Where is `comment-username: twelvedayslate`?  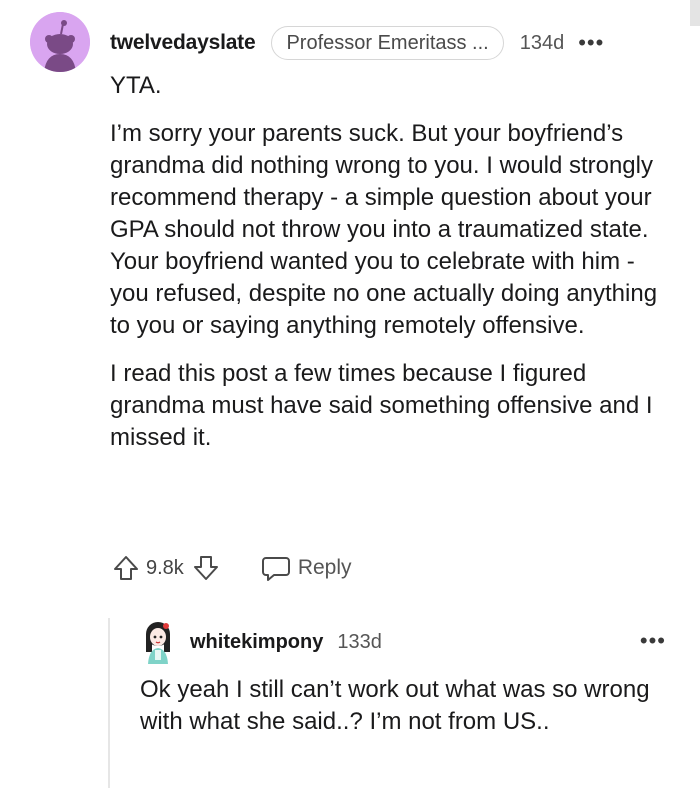
comment-username: twelvedayslate is located at coordinates (183, 43).